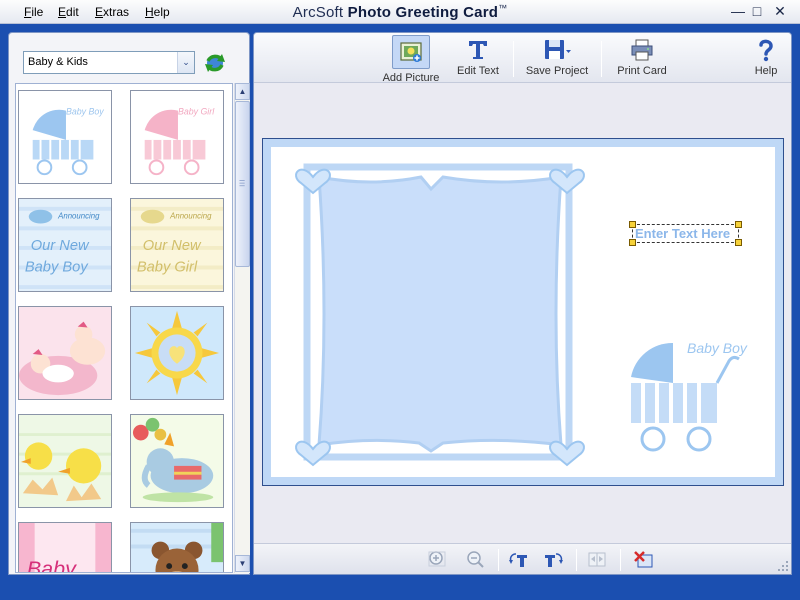 This screenshot has width=800, height=600. I want to click on thumb-text: Baby Boy, so click(85, 111).